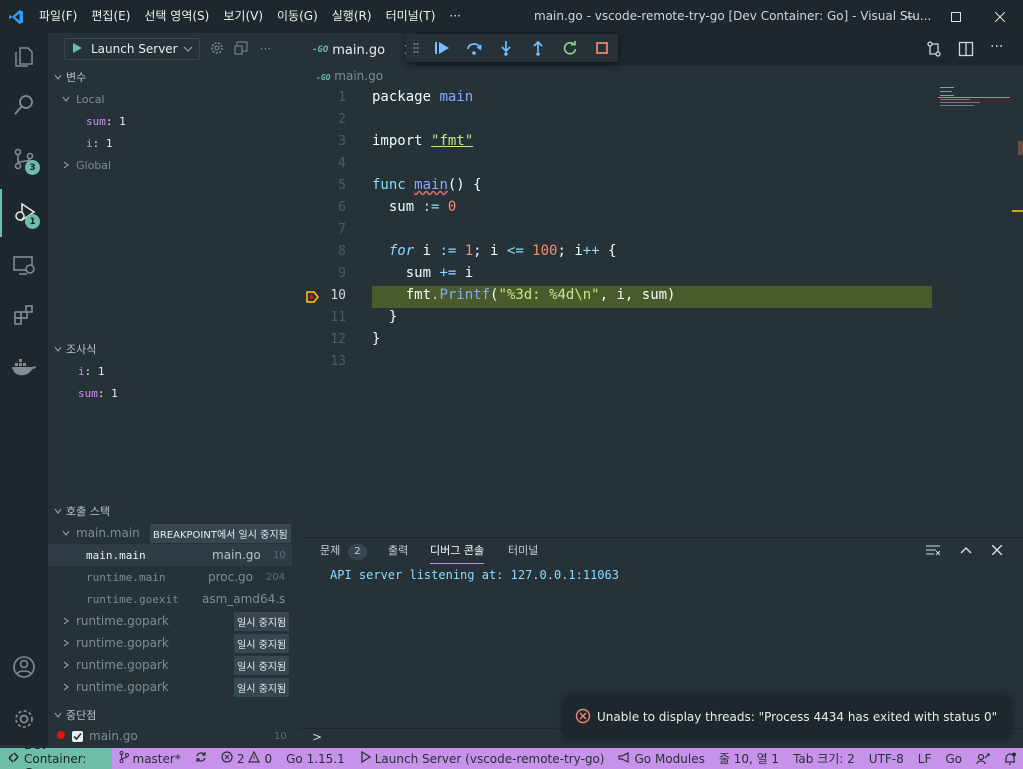  I want to click on stop-button, so click(602, 48).